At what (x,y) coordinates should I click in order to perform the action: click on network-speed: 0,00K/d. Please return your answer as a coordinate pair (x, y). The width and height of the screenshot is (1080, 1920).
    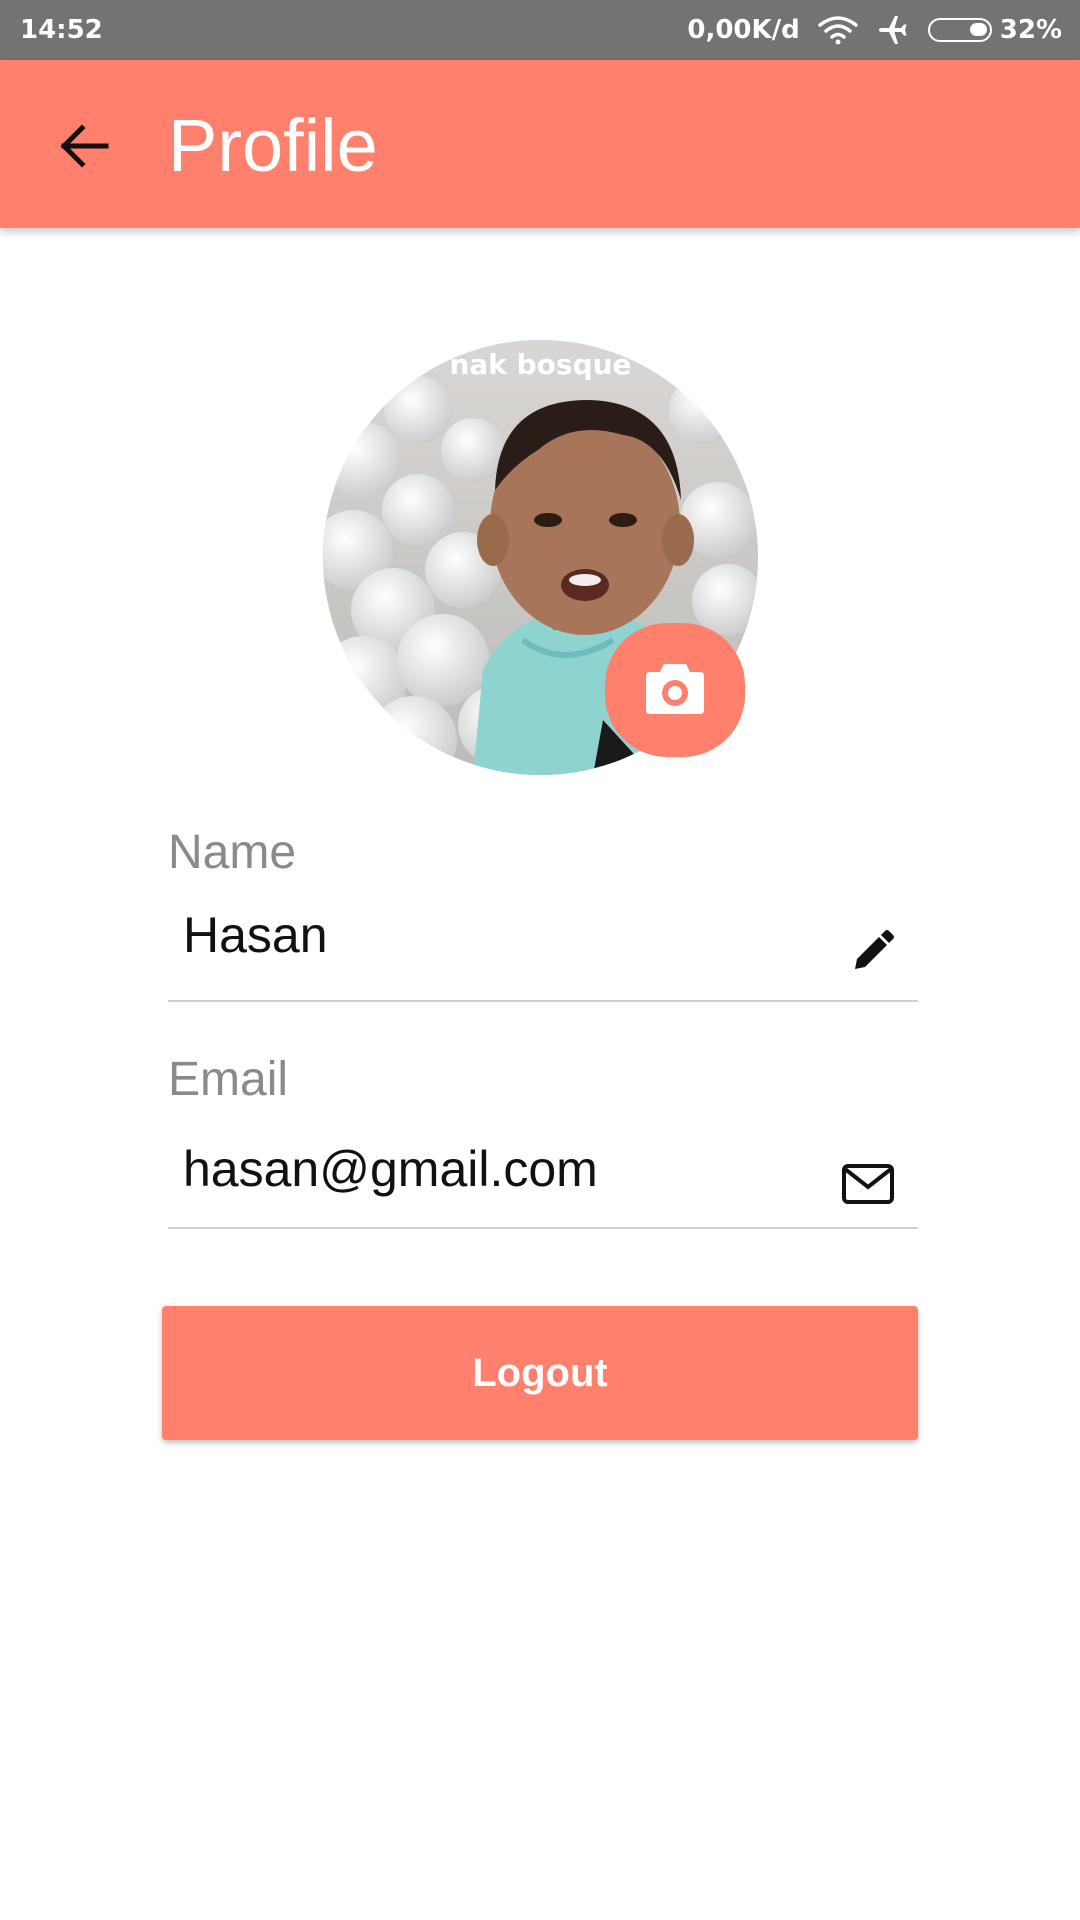
    Looking at the image, I should click on (743, 30).